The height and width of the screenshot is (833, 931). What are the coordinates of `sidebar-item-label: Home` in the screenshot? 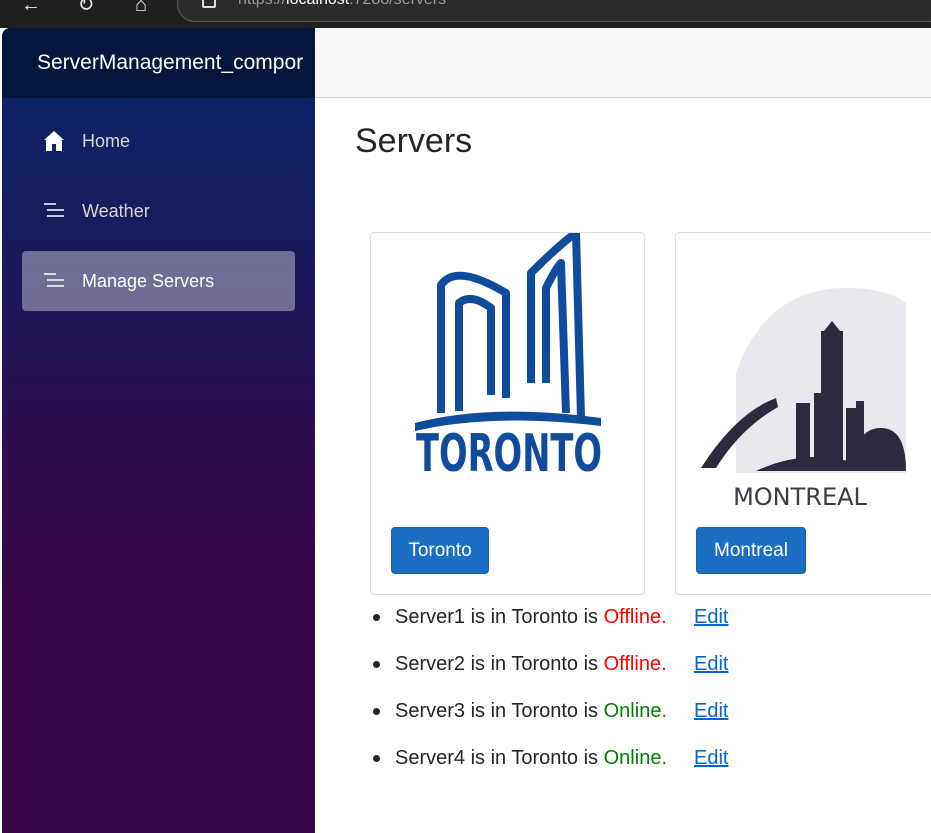 It's located at (106, 140).